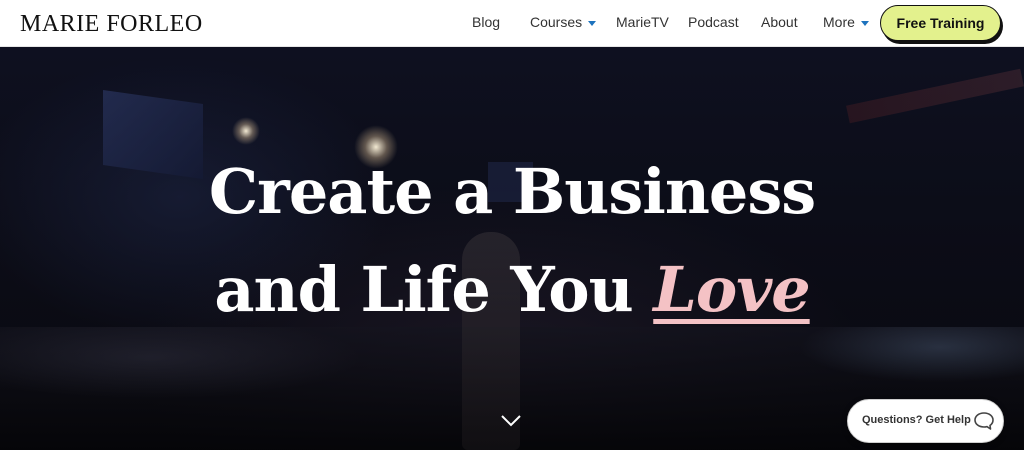 The image size is (1024, 450). Describe the element at coordinates (713, 22) in the screenshot. I see `nav-podcast: Podcast` at that location.